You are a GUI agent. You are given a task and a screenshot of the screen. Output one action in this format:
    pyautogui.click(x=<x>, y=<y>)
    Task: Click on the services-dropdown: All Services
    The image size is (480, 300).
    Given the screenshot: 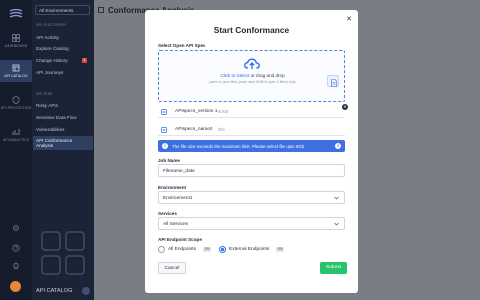 What is the action you would take?
    pyautogui.click(x=251, y=223)
    